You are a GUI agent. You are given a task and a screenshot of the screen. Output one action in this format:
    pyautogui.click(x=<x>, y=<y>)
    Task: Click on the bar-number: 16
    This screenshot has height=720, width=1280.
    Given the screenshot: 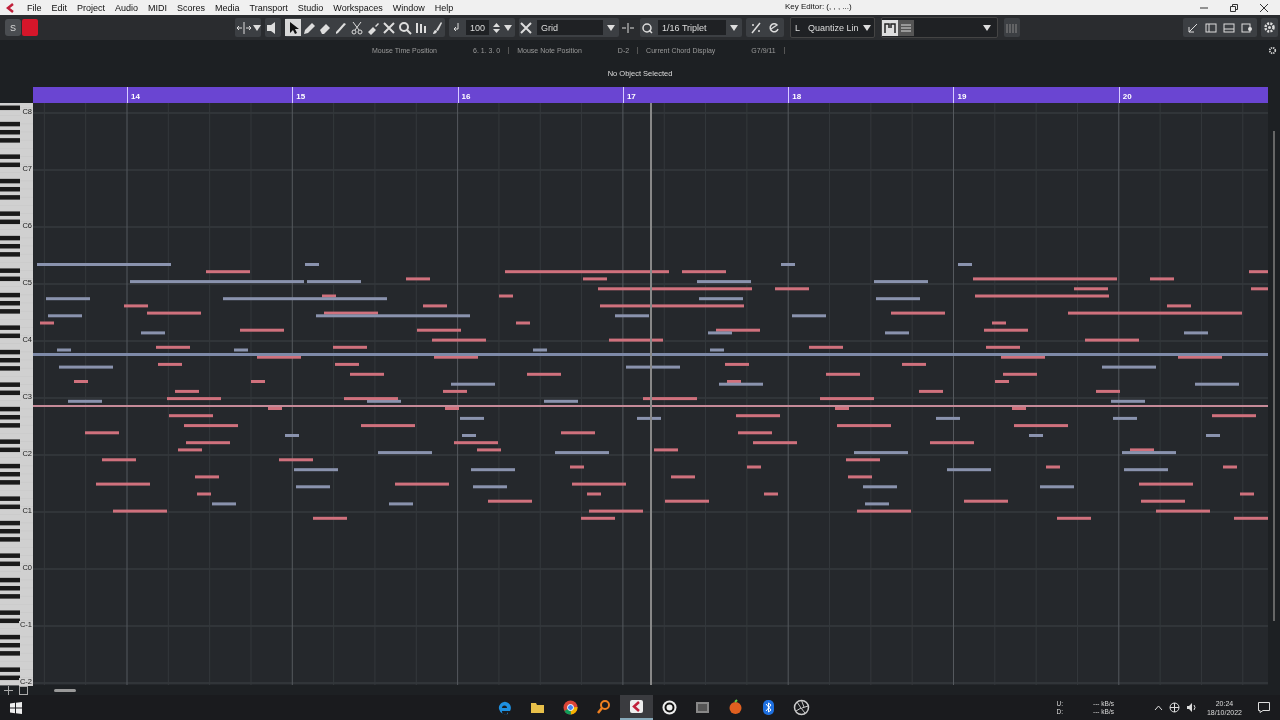 What is the action you would take?
    pyautogui.click(x=466, y=96)
    